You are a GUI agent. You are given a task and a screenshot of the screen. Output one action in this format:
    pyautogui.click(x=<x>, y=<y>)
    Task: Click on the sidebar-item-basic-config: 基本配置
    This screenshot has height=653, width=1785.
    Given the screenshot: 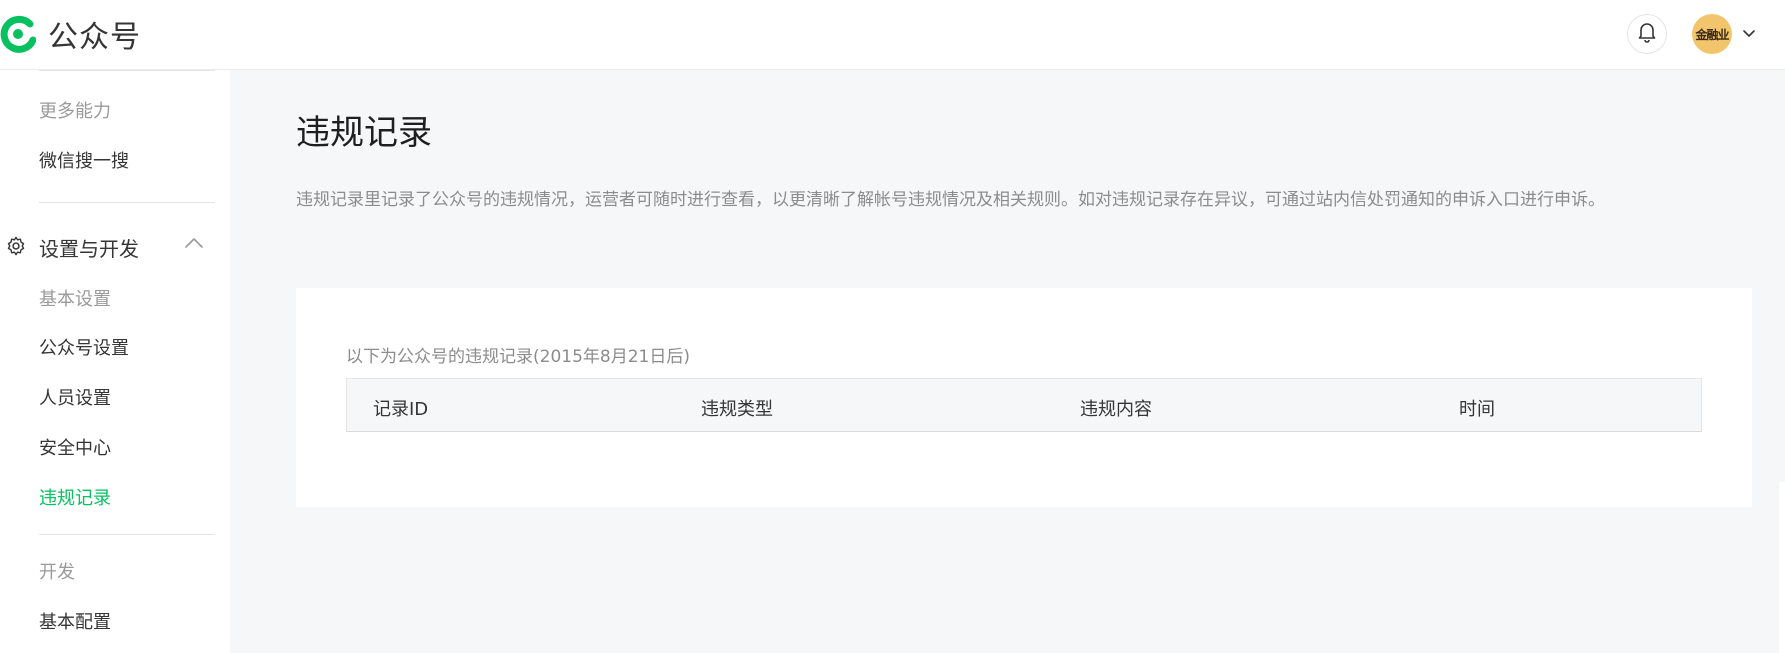 What is the action you would take?
    pyautogui.click(x=75, y=621)
    